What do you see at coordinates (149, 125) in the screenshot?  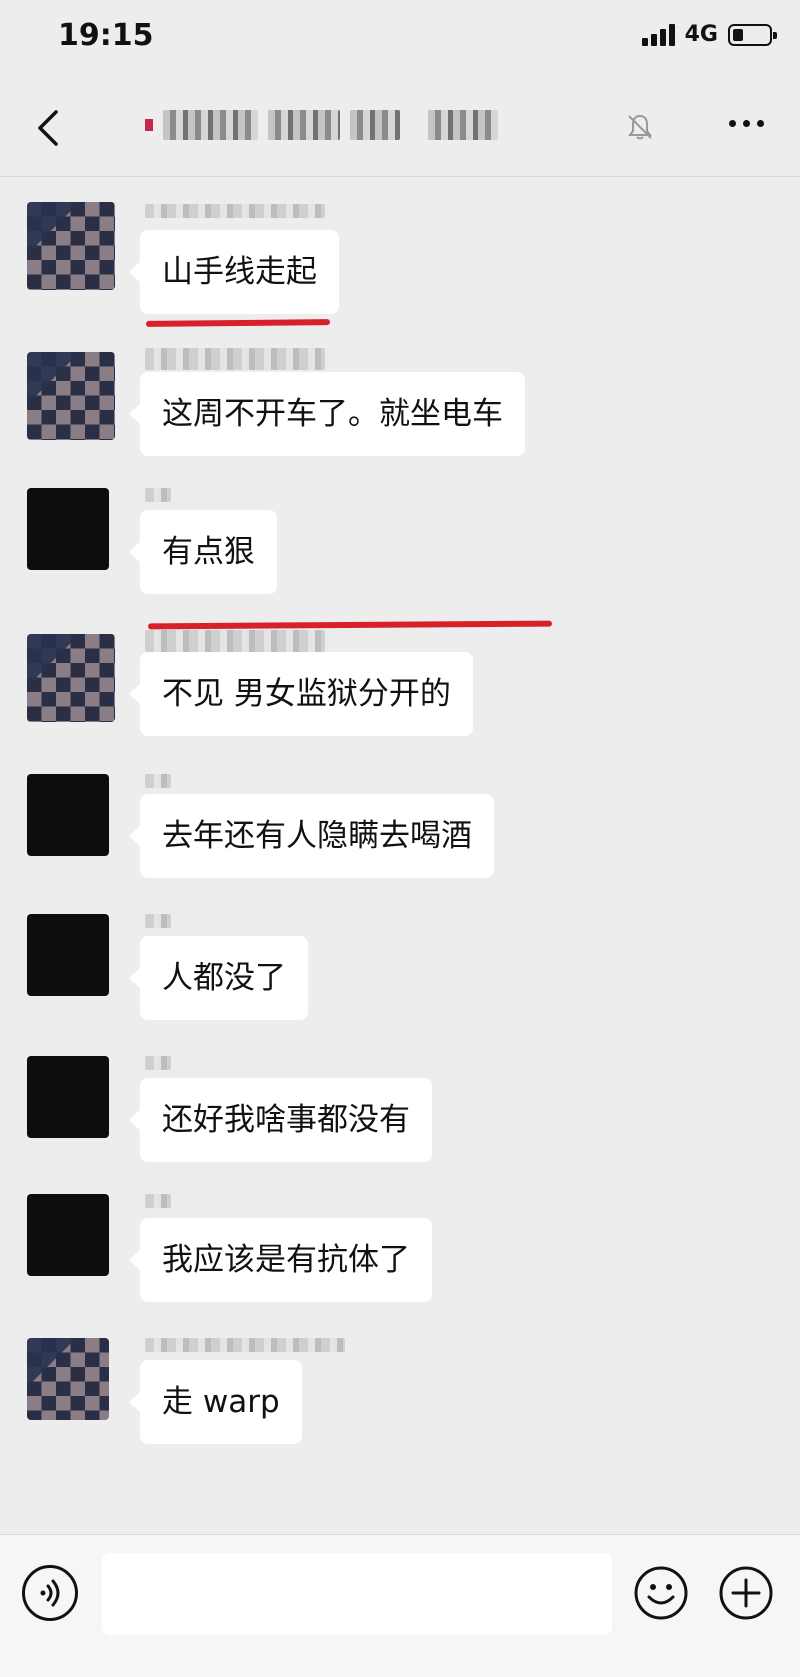 I see `title-marker` at bounding box center [149, 125].